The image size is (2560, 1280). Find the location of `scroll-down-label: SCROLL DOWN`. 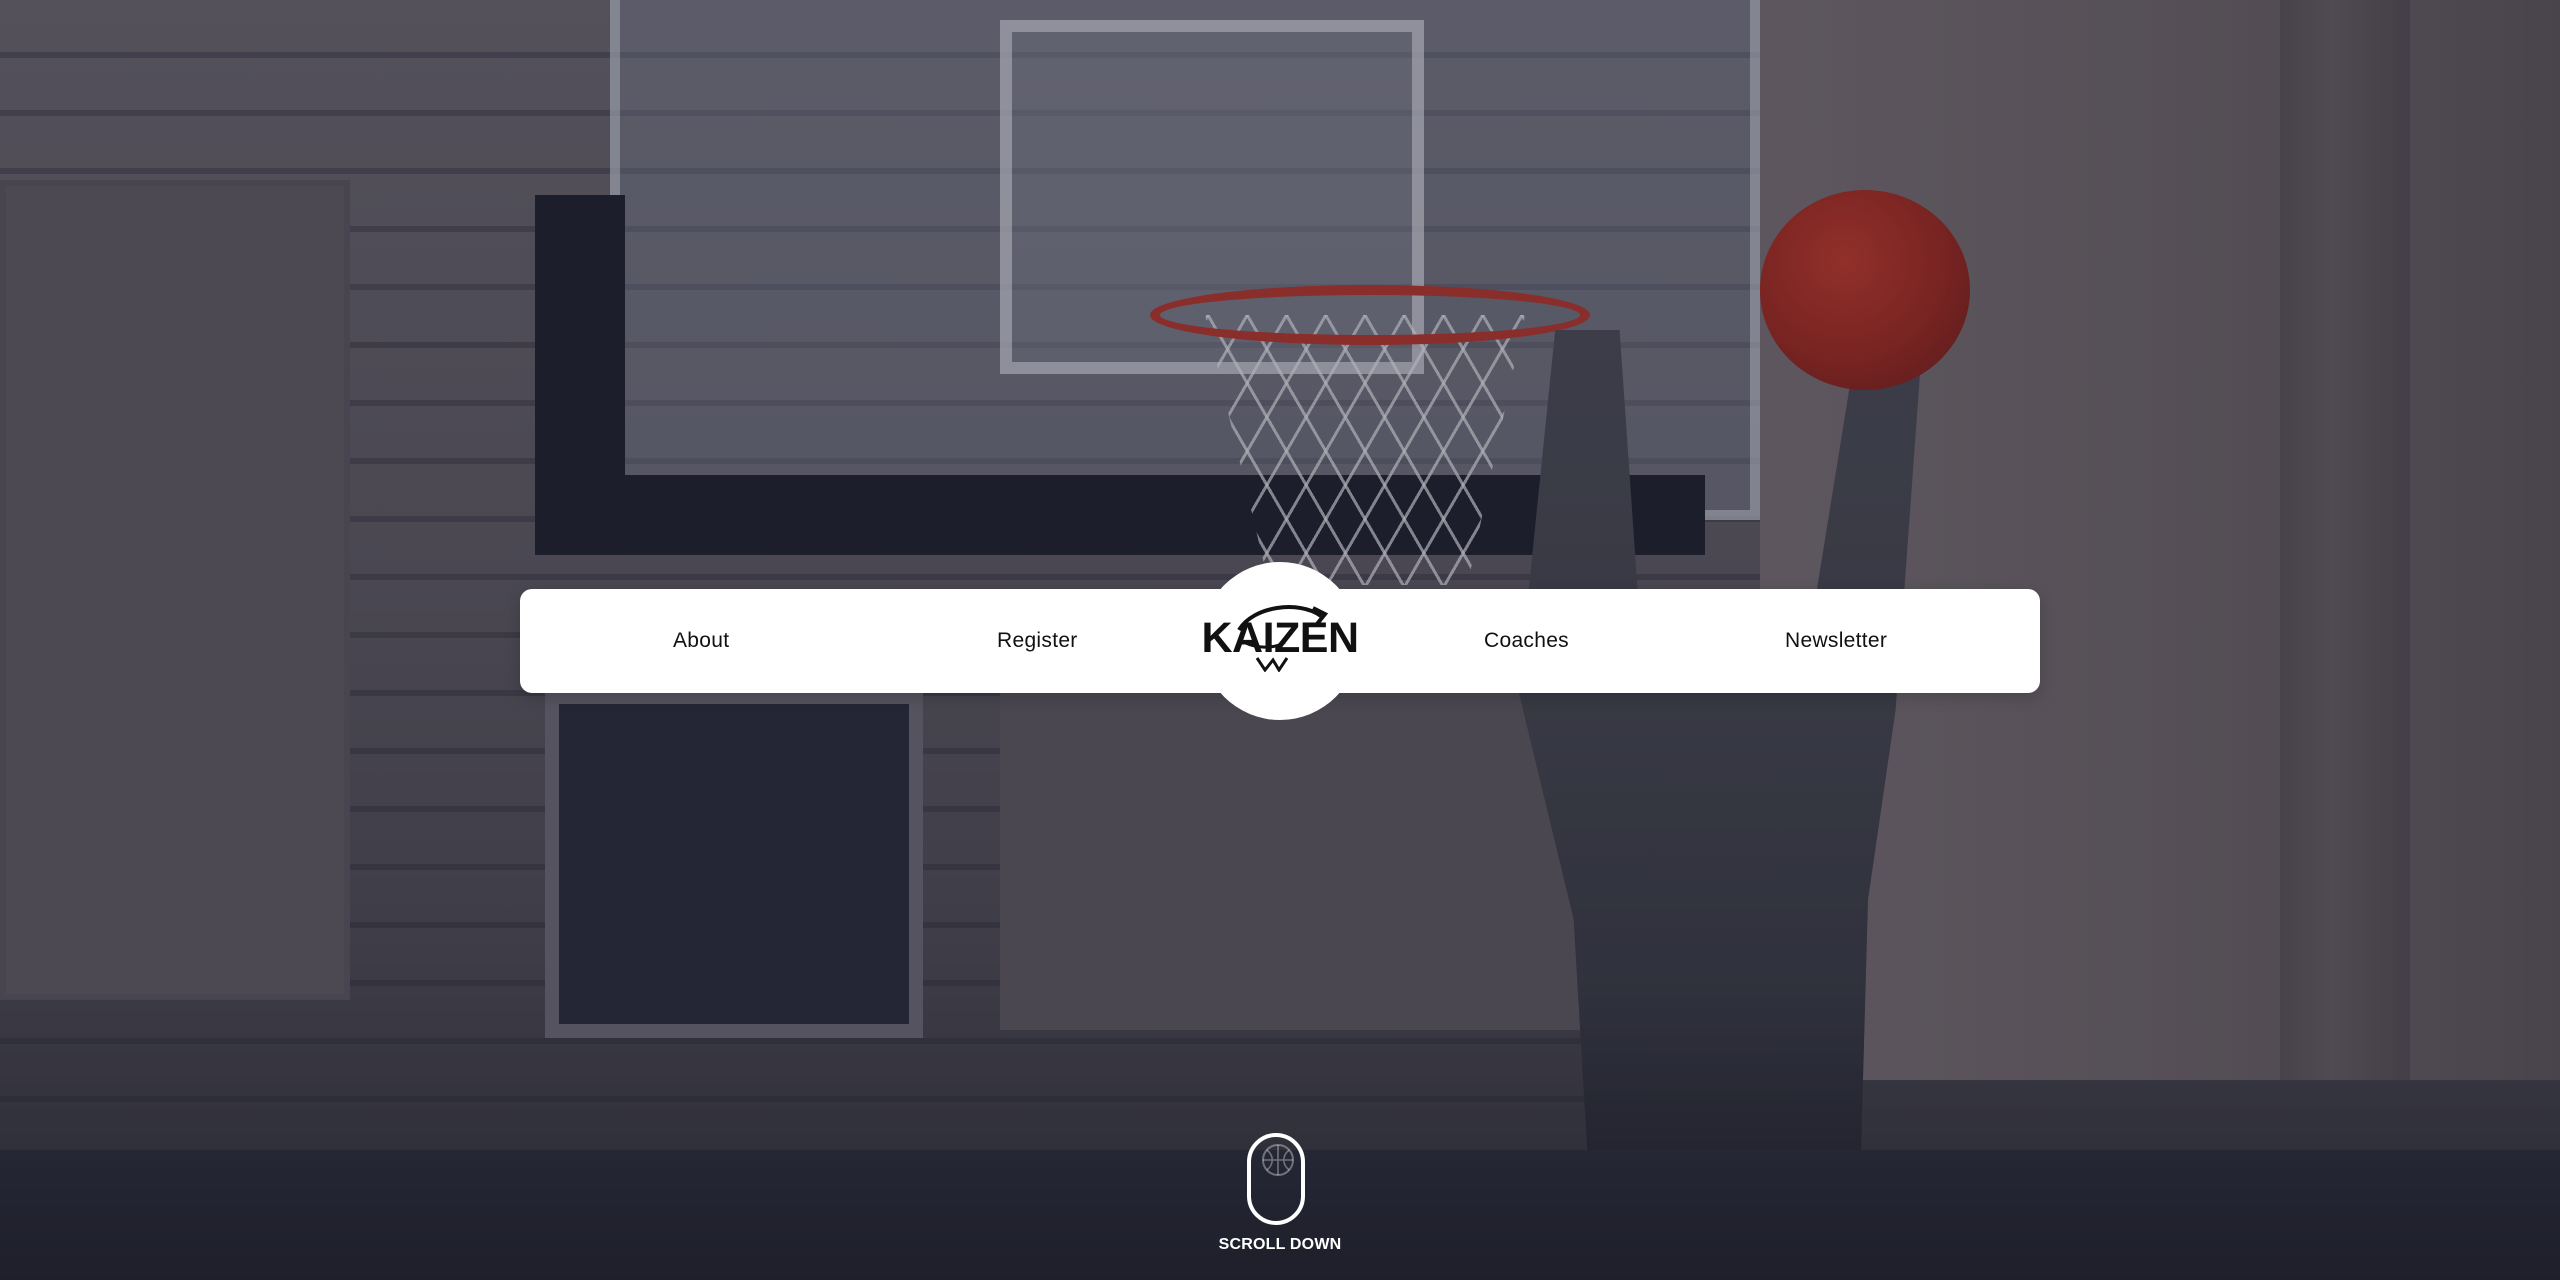

scroll-down-label: SCROLL DOWN is located at coordinates (1280, 1244).